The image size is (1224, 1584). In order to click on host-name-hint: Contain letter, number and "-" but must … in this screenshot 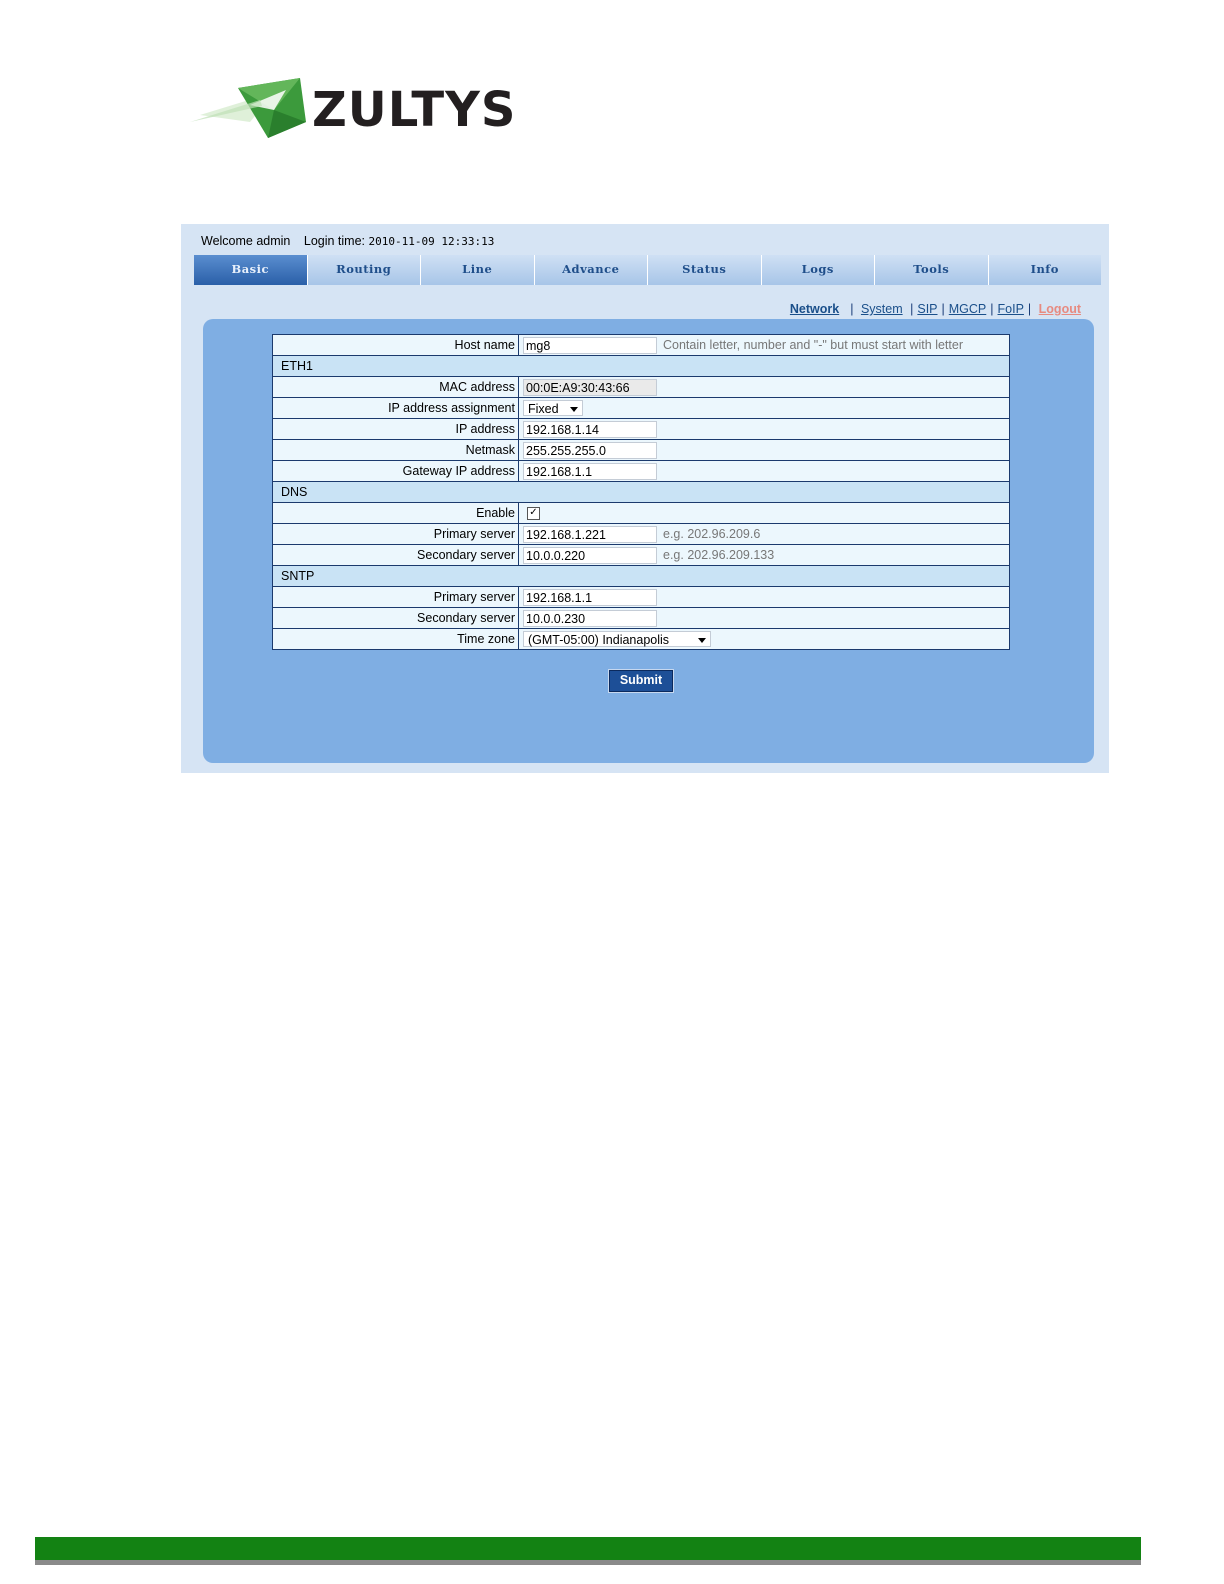, I will do `click(813, 345)`.